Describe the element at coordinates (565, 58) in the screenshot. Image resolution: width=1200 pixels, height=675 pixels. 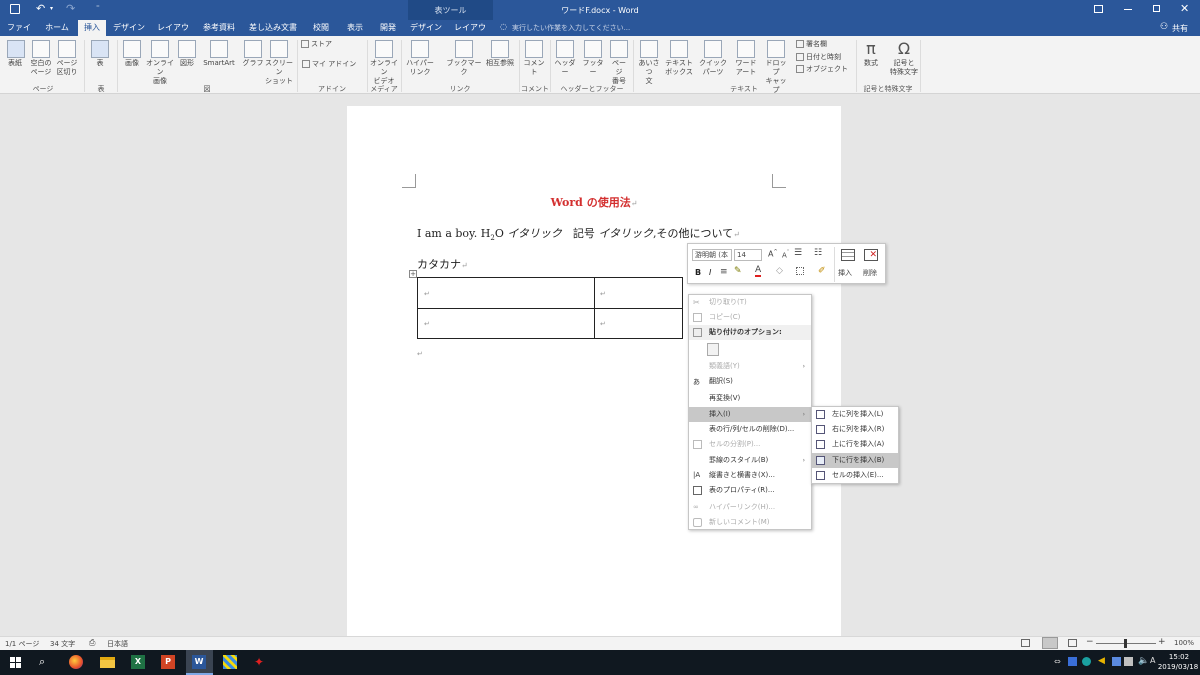
I see `ribbon-button-header: ヘッダー` at that location.